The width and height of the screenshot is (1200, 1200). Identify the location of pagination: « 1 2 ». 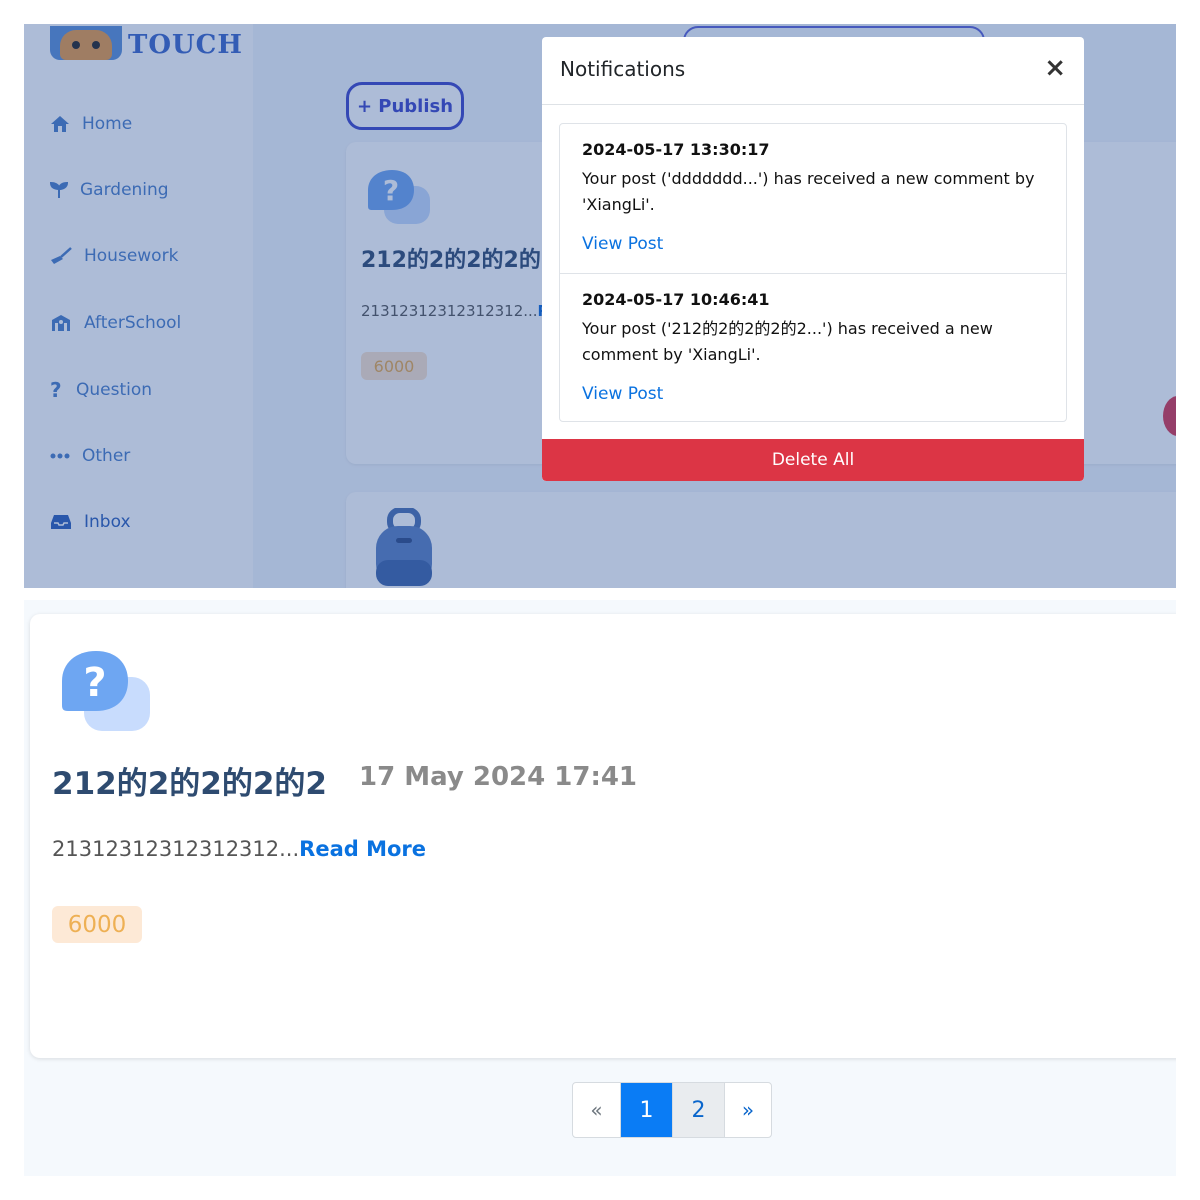
(672, 1110).